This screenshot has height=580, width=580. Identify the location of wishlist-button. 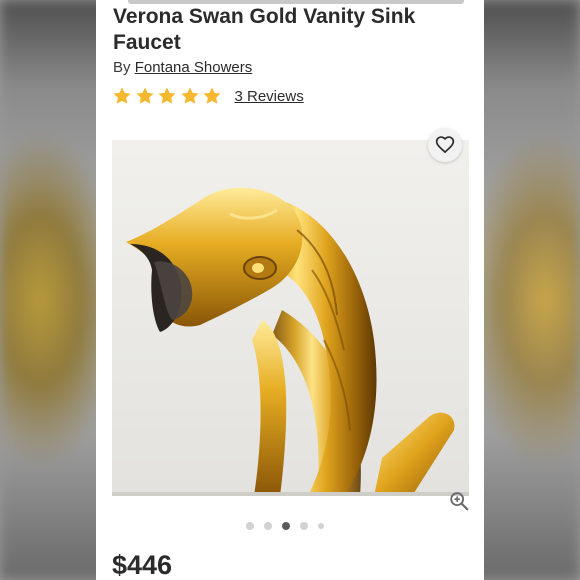
(445, 145).